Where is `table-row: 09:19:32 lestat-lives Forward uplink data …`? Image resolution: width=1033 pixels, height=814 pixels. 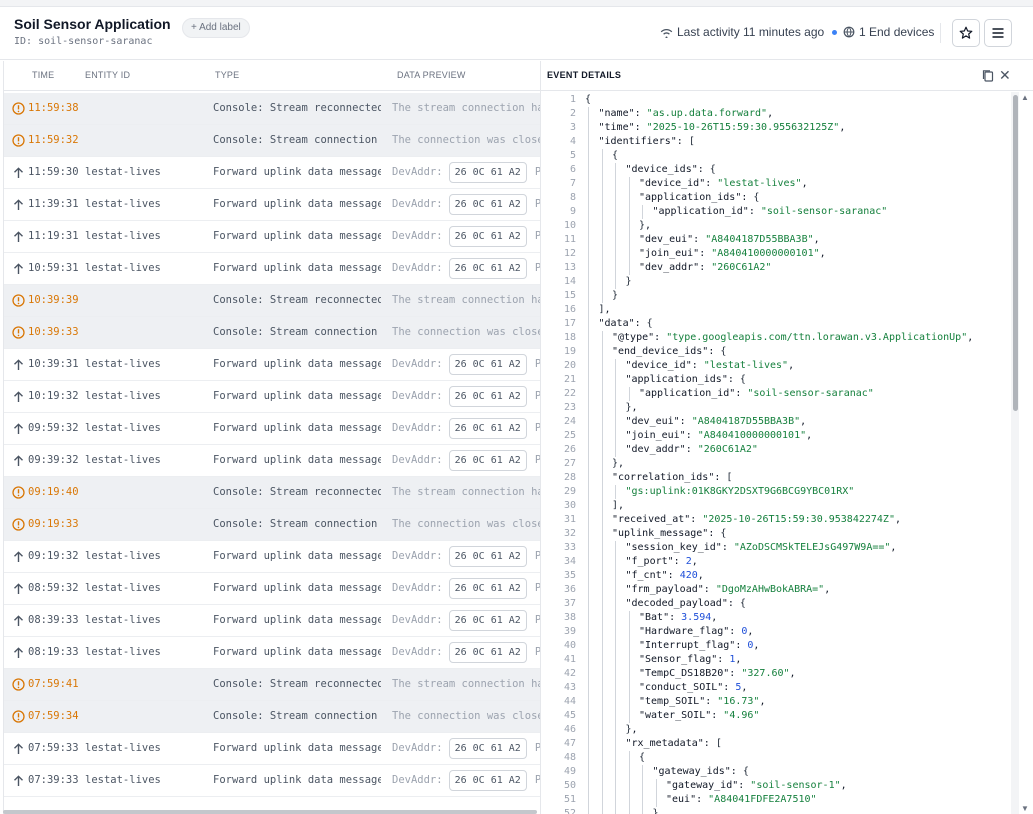
table-row: 09:19:32 lestat-lives Forward uplink data … is located at coordinates (272, 557).